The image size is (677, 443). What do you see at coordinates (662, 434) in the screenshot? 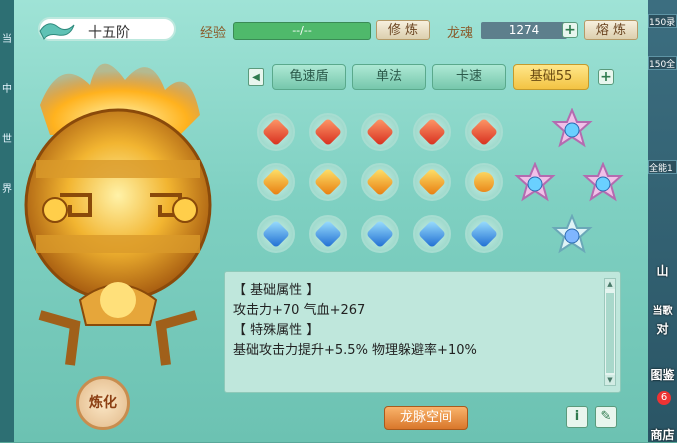
I see `shop-button: 商店` at bounding box center [662, 434].